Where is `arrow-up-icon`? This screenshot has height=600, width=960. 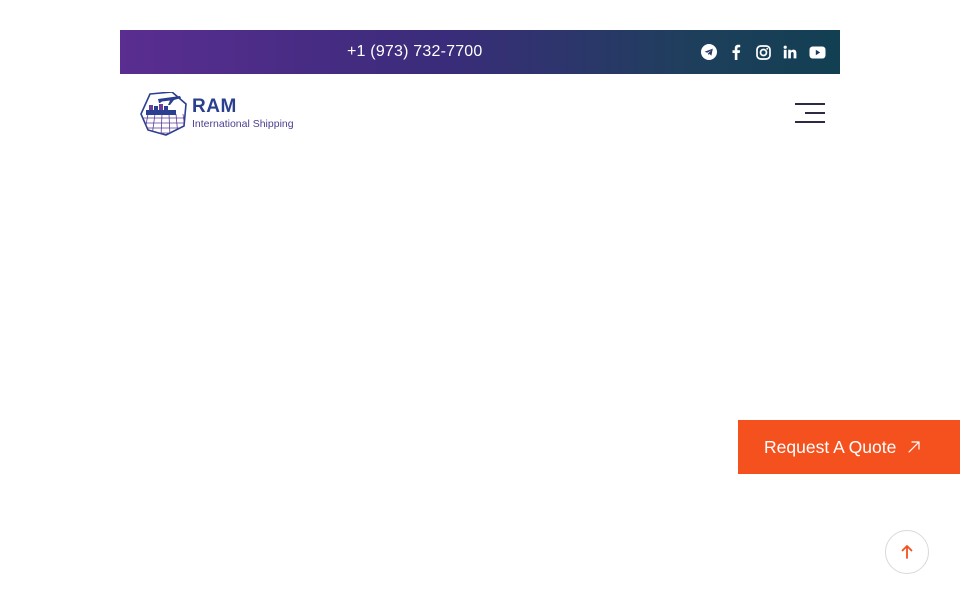
arrow-up-icon is located at coordinates (907, 552).